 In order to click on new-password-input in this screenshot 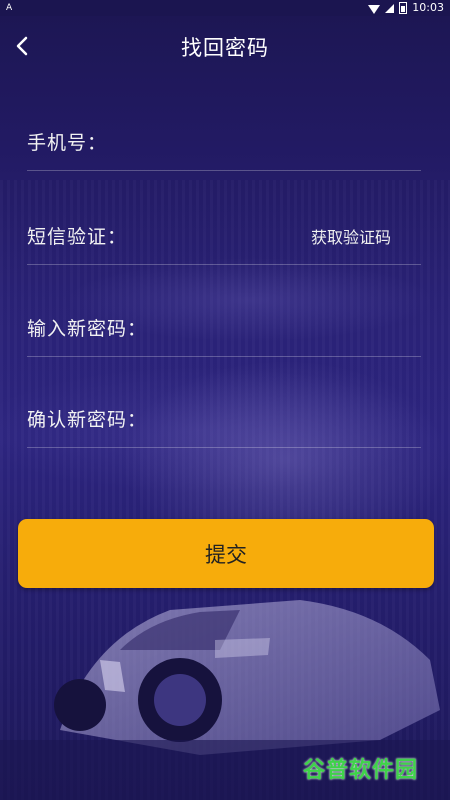, I will do `click(259, 328)`.